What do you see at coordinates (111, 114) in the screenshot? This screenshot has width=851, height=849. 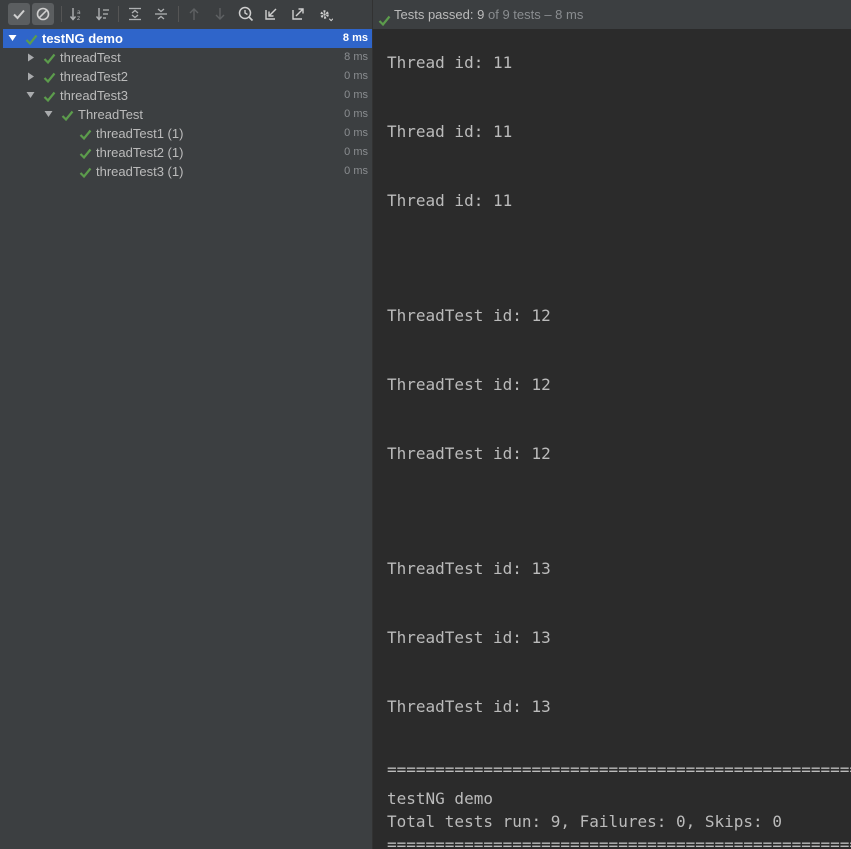 I see `tree-row-label: ThreadTest` at bounding box center [111, 114].